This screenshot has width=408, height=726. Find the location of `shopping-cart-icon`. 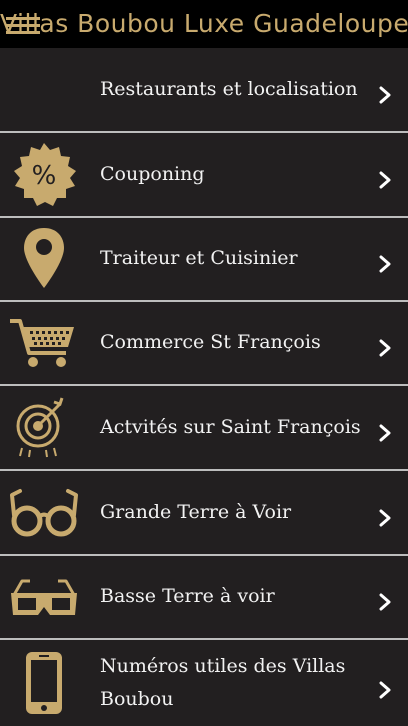

shopping-cart-icon is located at coordinates (44, 343).